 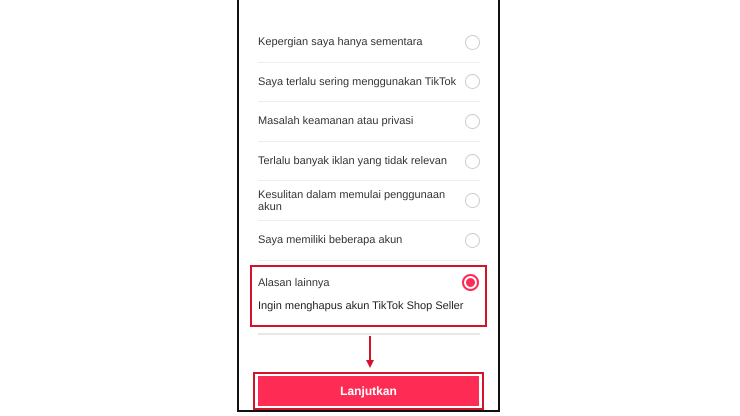 What do you see at coordinates (368, 306) in the screenshot?
I see `reason-text-field: Ingin menghapus akun TikTok Shop Seller` at bounding box center [368, 306].